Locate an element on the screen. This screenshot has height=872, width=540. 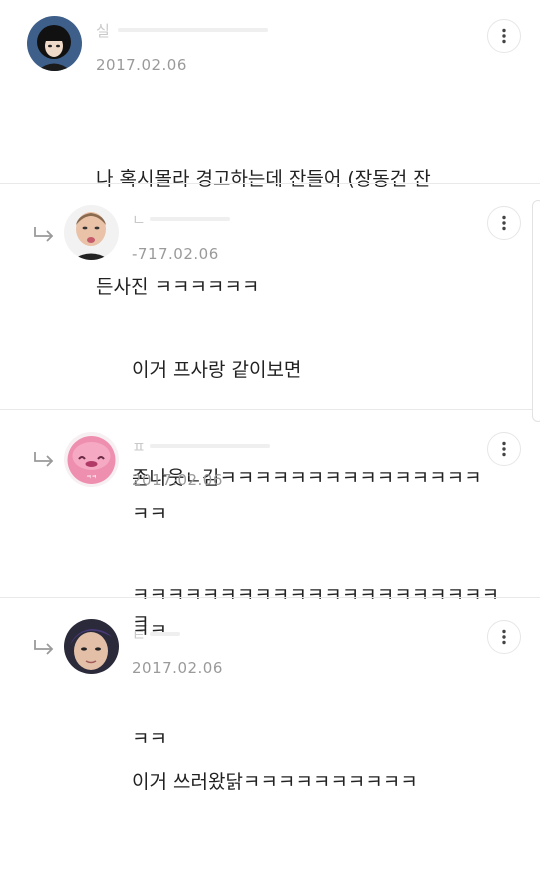
comment-date: -717.02.06 is located at coordinates (175, 254).